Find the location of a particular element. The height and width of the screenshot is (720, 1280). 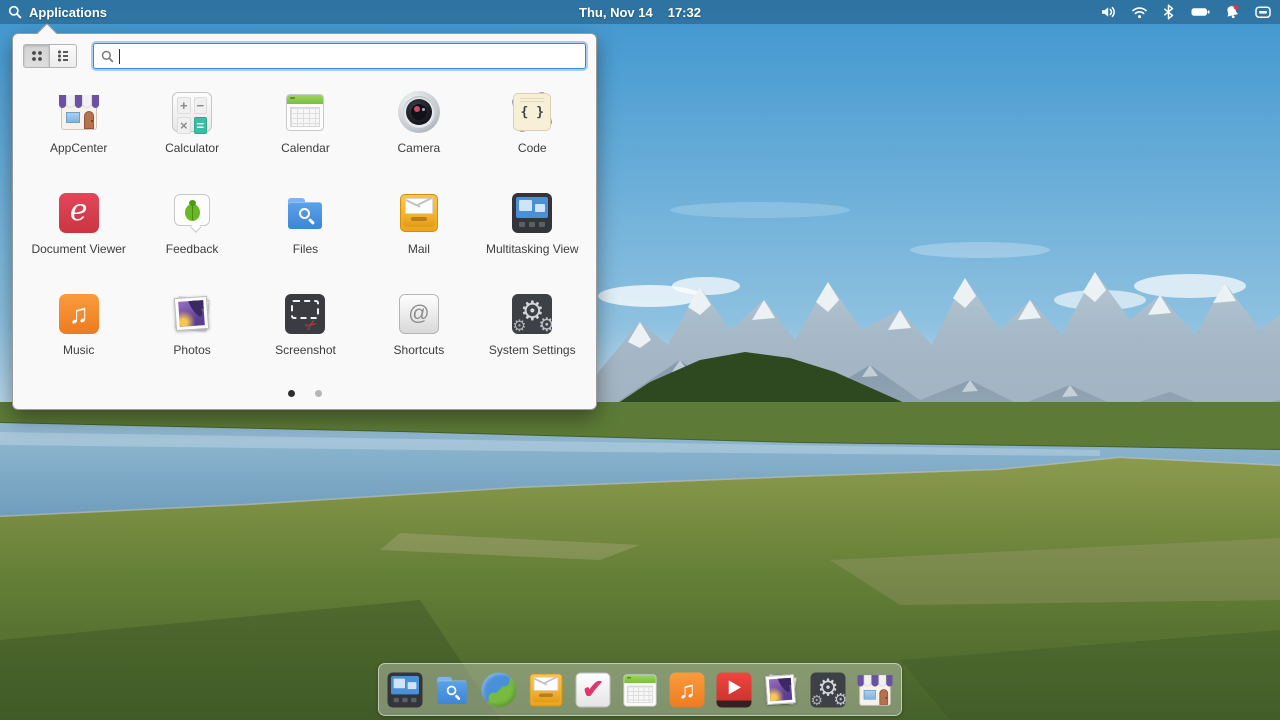

dock-music: ♫ is located at coordinates (687, 690).